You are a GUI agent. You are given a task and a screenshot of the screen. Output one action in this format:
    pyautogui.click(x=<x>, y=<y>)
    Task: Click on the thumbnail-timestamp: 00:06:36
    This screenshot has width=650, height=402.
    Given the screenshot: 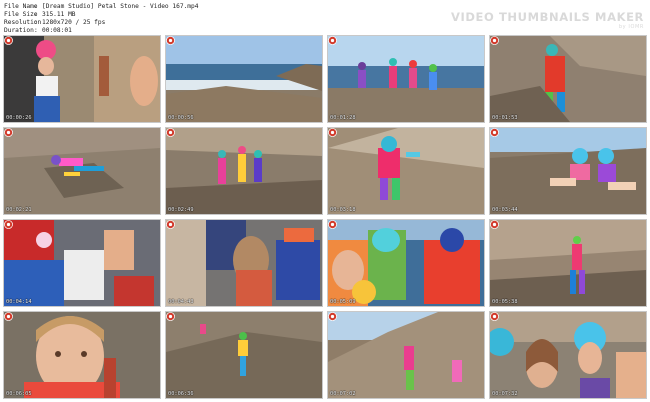 What is the action you would take?
    pyautogui.click(x=181, y=394)
    